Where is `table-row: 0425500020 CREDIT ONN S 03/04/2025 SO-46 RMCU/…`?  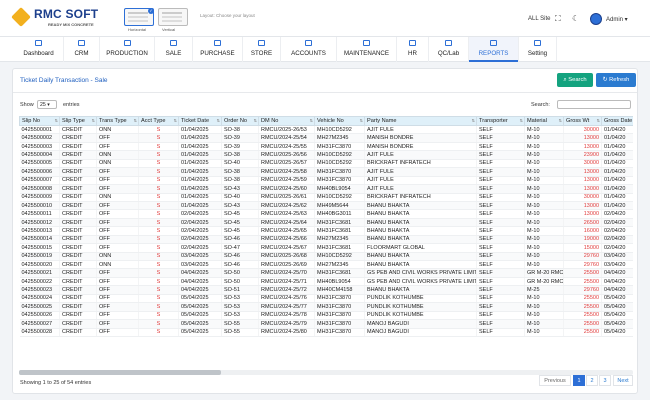
table-row: 0425500020 CREDIT ONN S 03/04/2025 SO-46 RMCU/… is located at coordinates (326, 265).